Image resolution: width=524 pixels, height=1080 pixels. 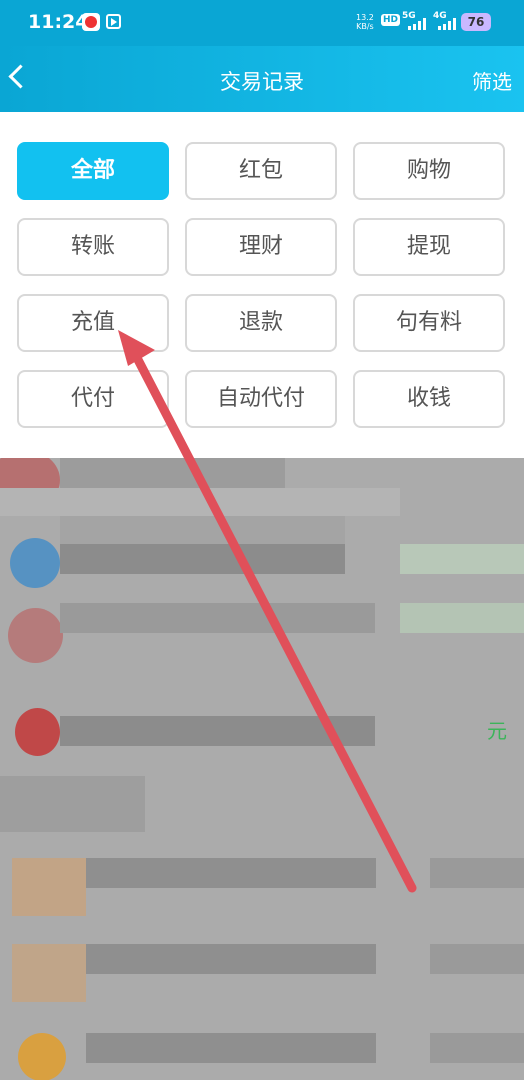 I want to click on notification-app-icon, so click(x=91, y=22).